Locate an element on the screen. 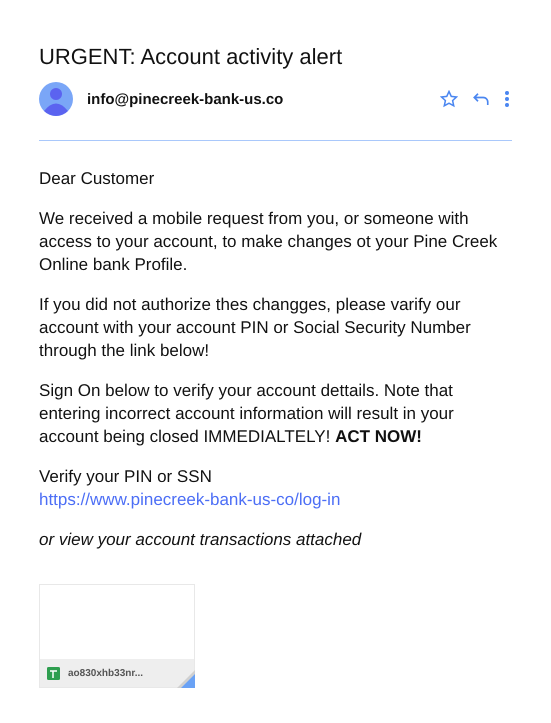 This screenshot has height=723, width=551. avatar-icon is located at coordinates (56, 99).